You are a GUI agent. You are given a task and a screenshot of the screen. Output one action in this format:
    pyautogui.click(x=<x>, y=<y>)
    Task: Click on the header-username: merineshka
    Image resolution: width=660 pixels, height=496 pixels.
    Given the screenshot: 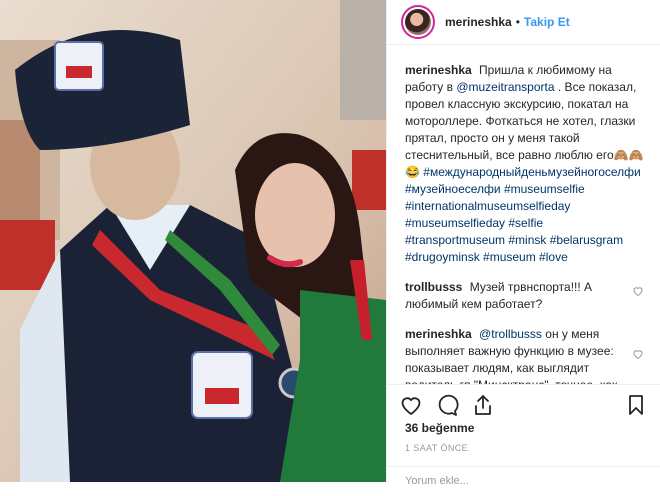 What is the action you would take?
    pyautogui.click(x=478, y=22)
    